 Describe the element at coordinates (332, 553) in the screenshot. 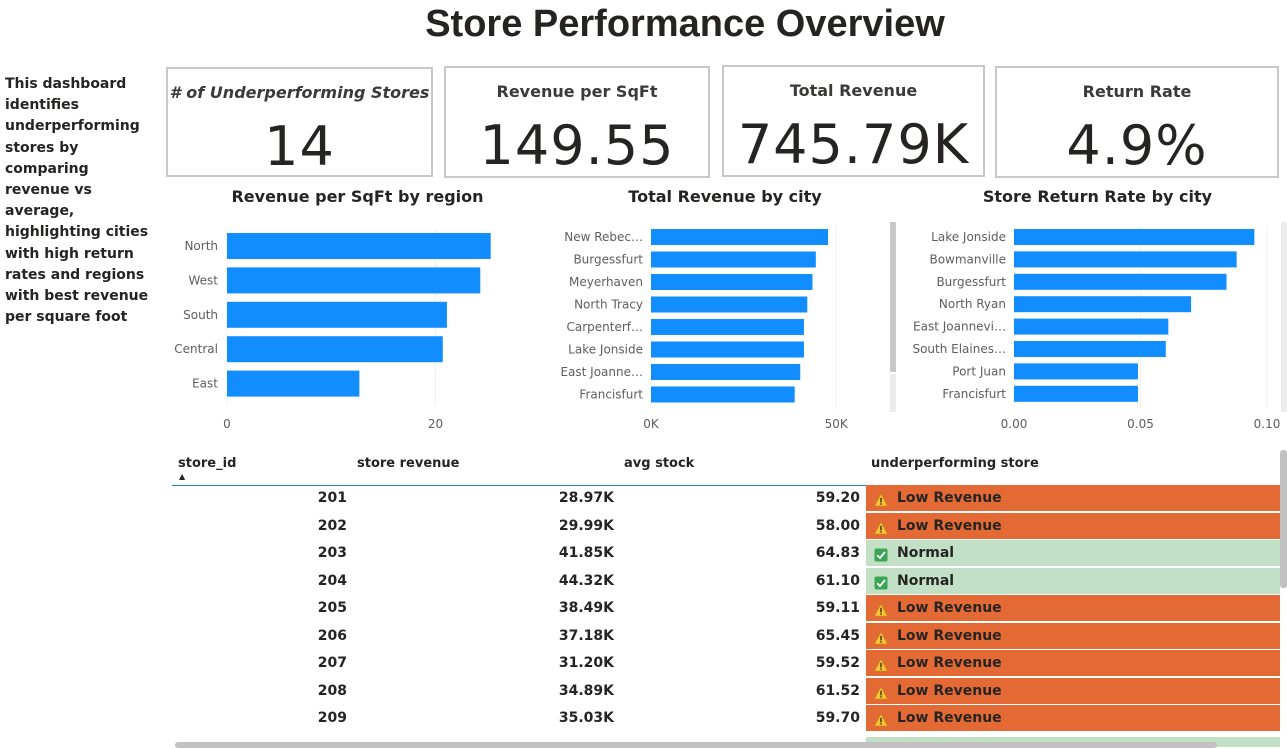

I see `store-id-cell: 203` at that location.